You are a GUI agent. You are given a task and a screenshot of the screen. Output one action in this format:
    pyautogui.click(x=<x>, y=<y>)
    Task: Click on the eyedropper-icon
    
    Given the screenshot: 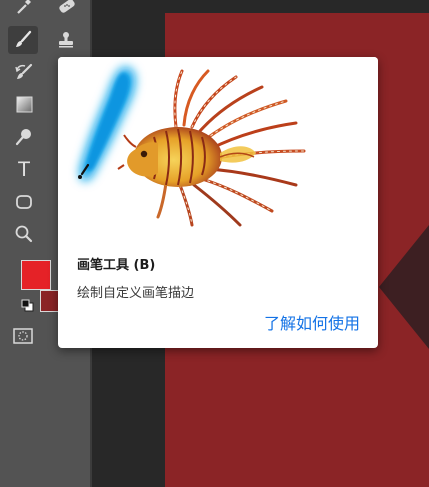 What is the action you would take?
    pyautogui.click(x=24, y=8)
    